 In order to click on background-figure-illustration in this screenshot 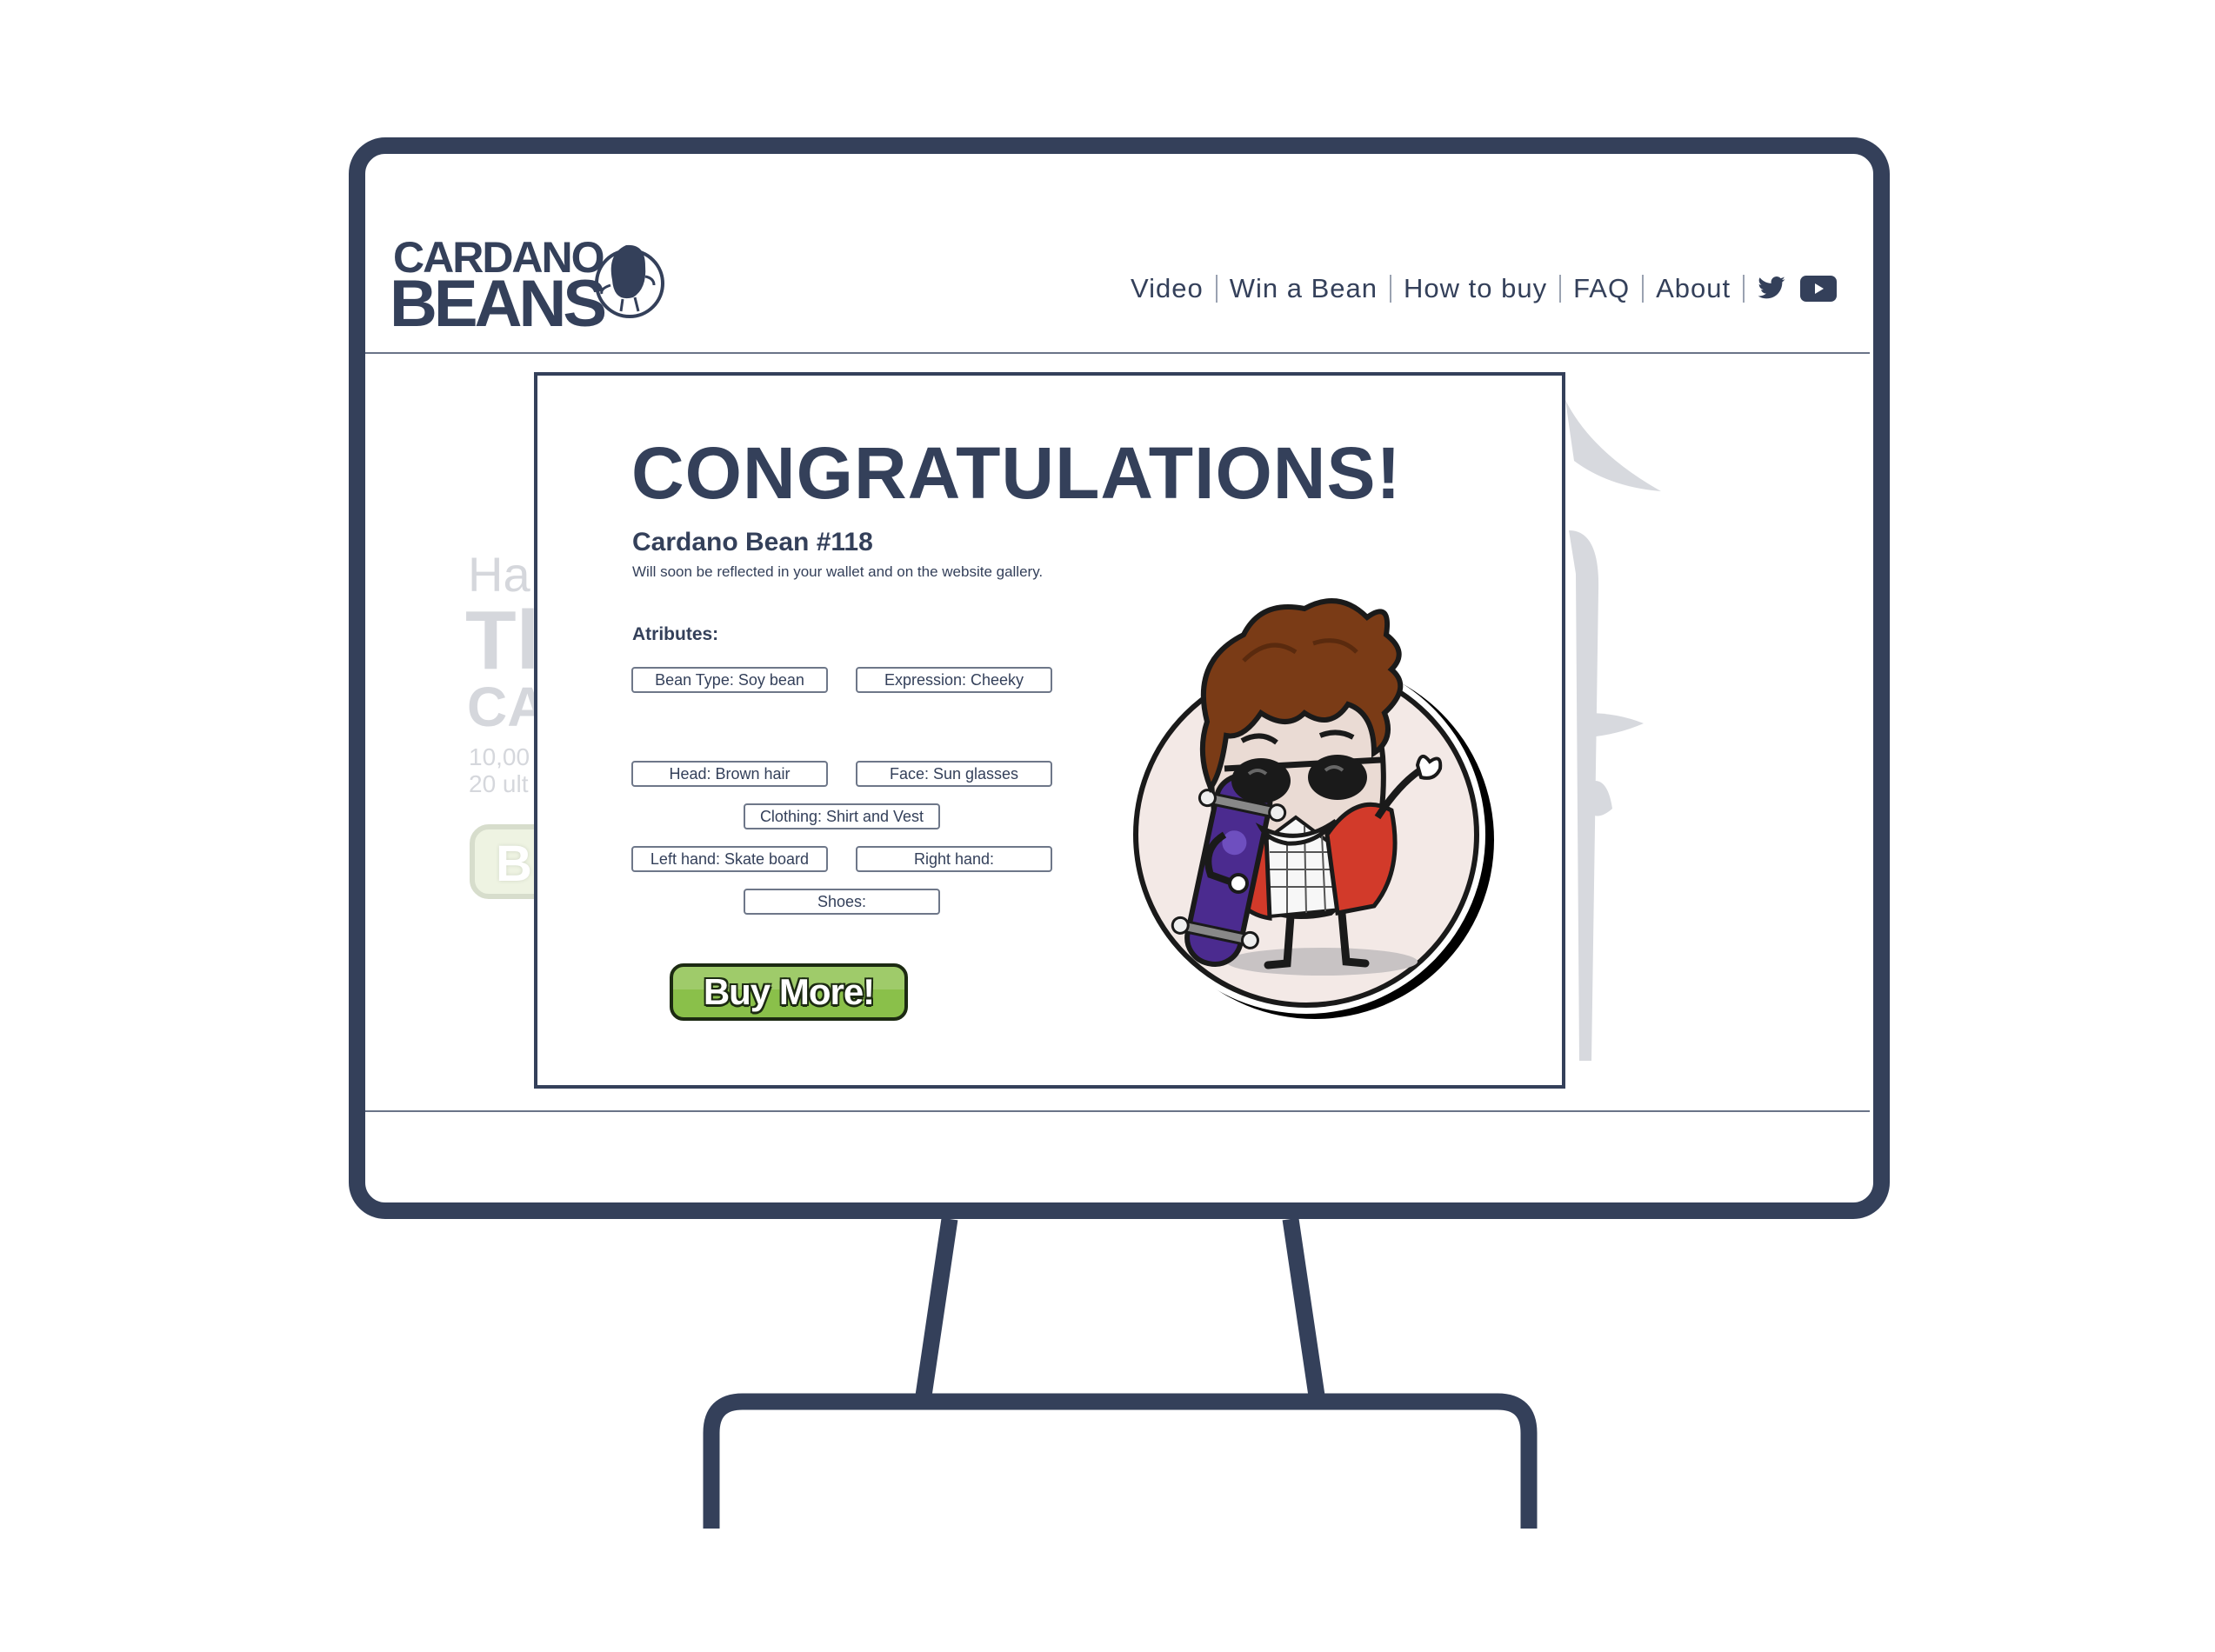, I will do `click(1613, 730)`.